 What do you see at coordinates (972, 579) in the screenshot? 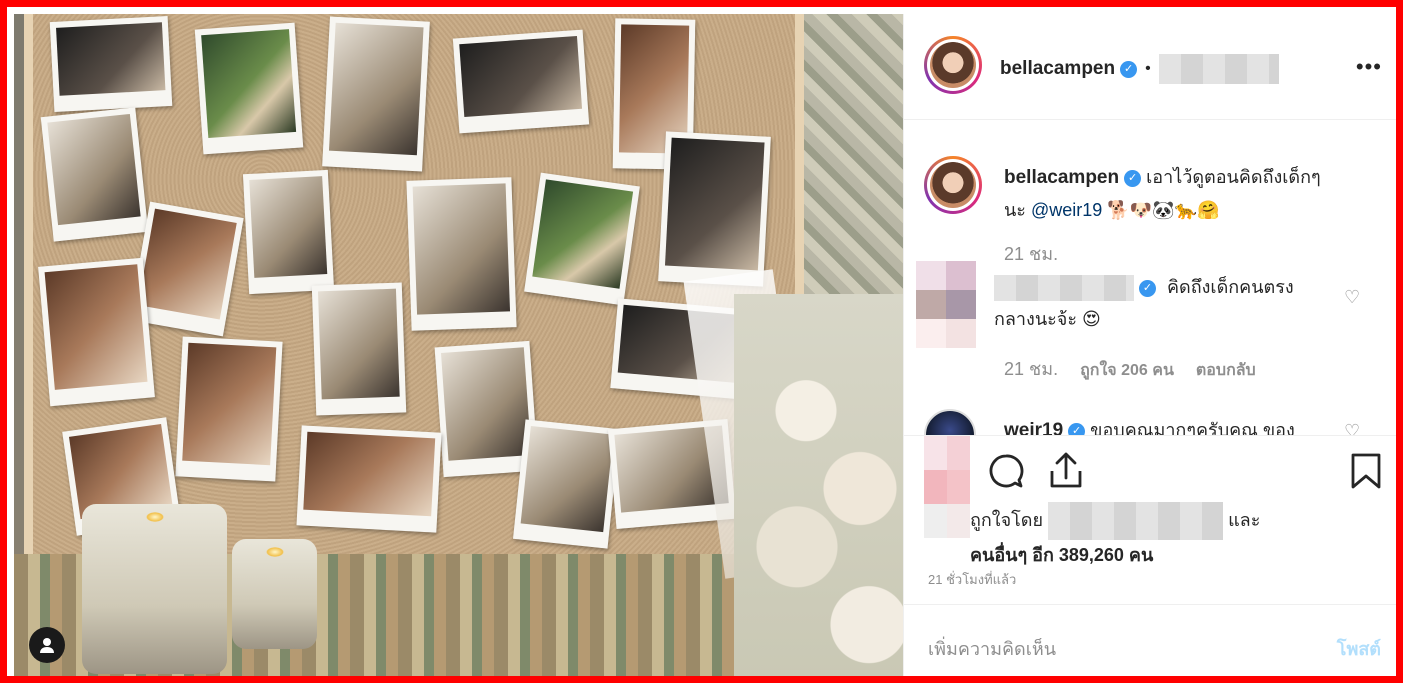
I see `post-timestamp: 21 ชั่วโมงที่แล้ว` at bounding box center [972, 579].